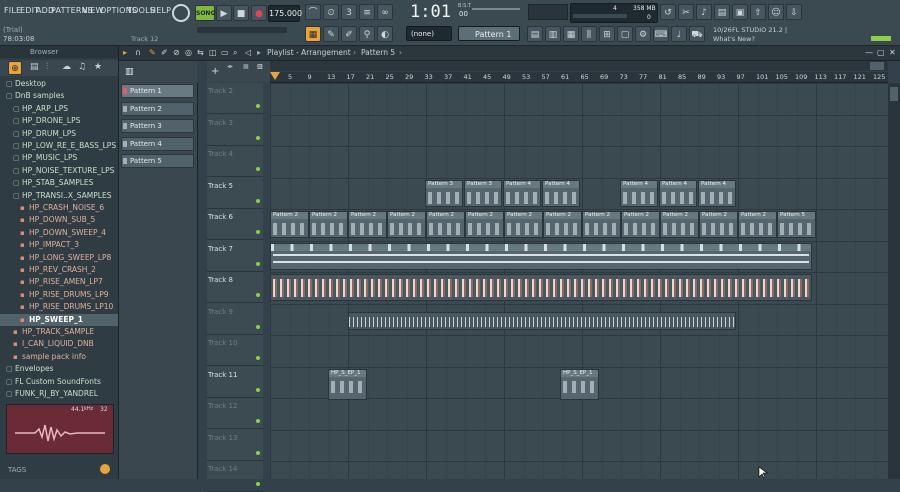 The height and width of the screenshot is (492, 900). Describe the element at coordinates (176, 52) in the screenshot. I see `playlist-delete-icon: ⊘` at that location.